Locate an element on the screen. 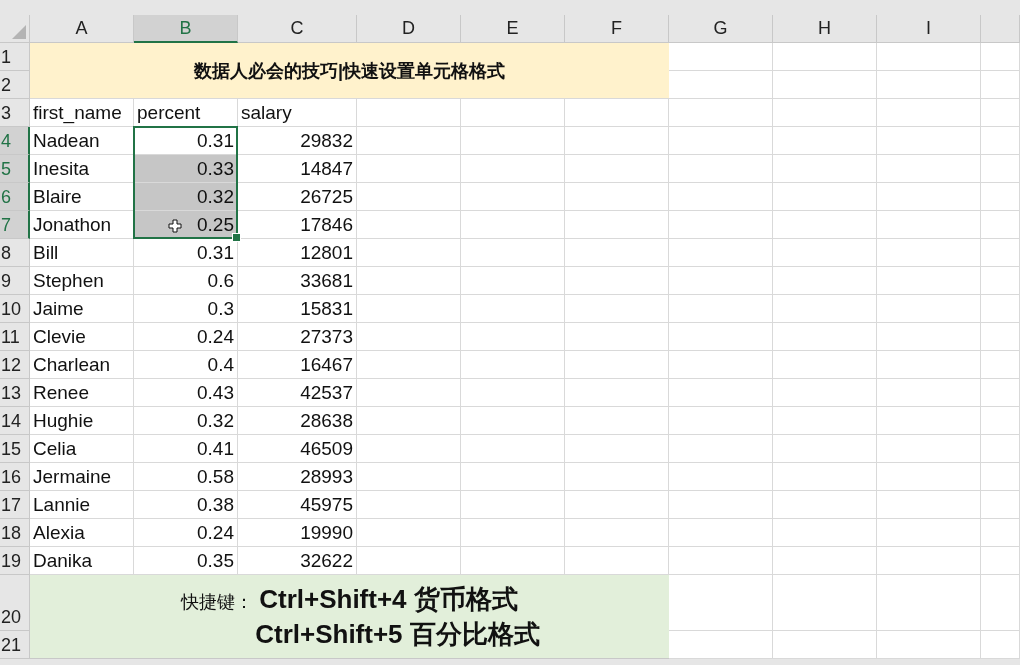 This screenshot has width=1020, height=665. column-header: G is located at coordinates (721, 29).